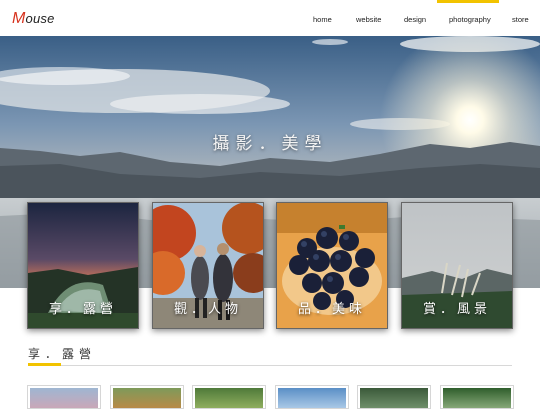  I want to click on nav-item-design: design, so click(415, 19).